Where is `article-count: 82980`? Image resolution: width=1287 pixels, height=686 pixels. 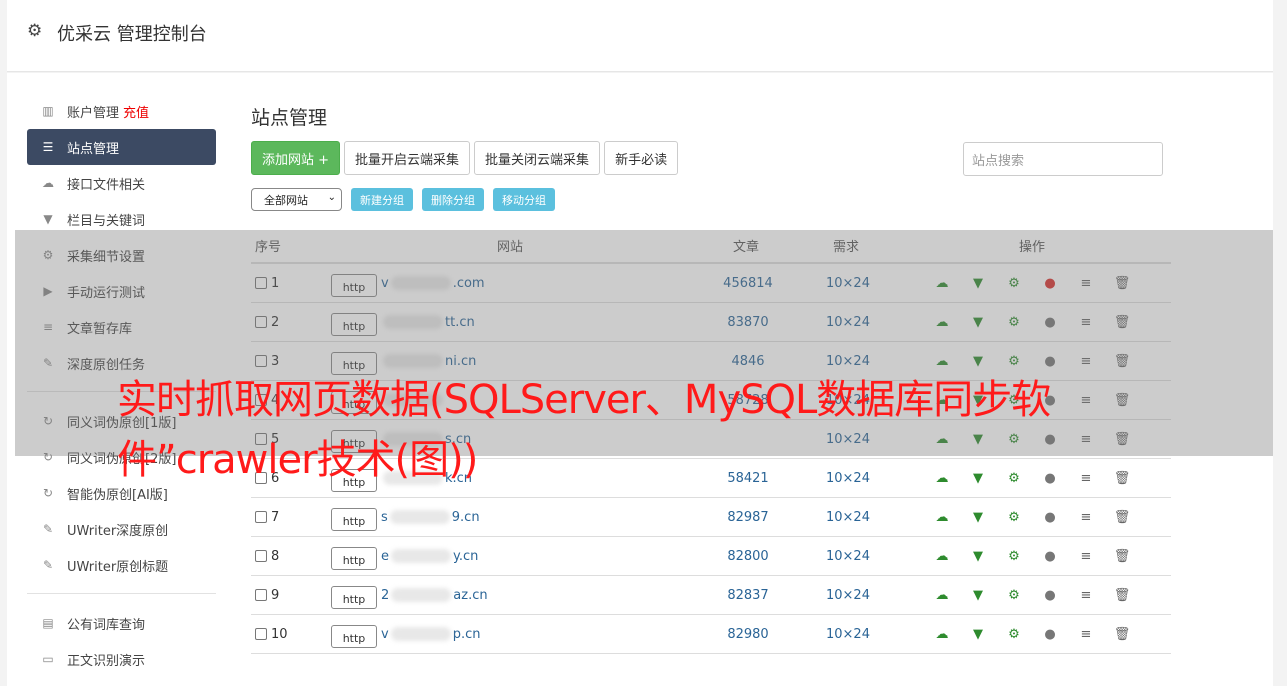 article-count: 82980 is located at coordinates (748, 634).